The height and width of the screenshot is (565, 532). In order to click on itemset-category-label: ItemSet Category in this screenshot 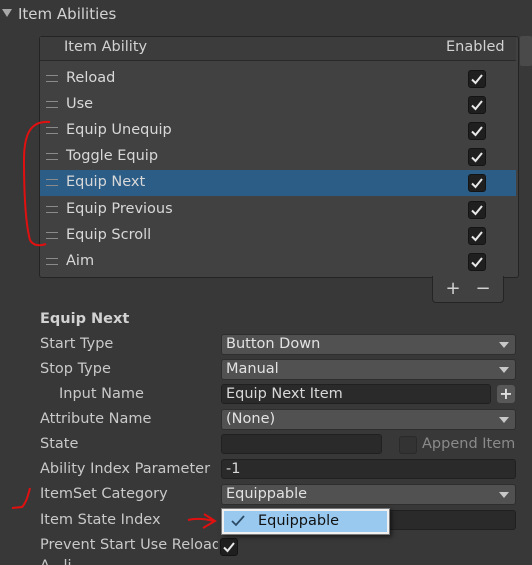, I will do `click(104, 494)`.